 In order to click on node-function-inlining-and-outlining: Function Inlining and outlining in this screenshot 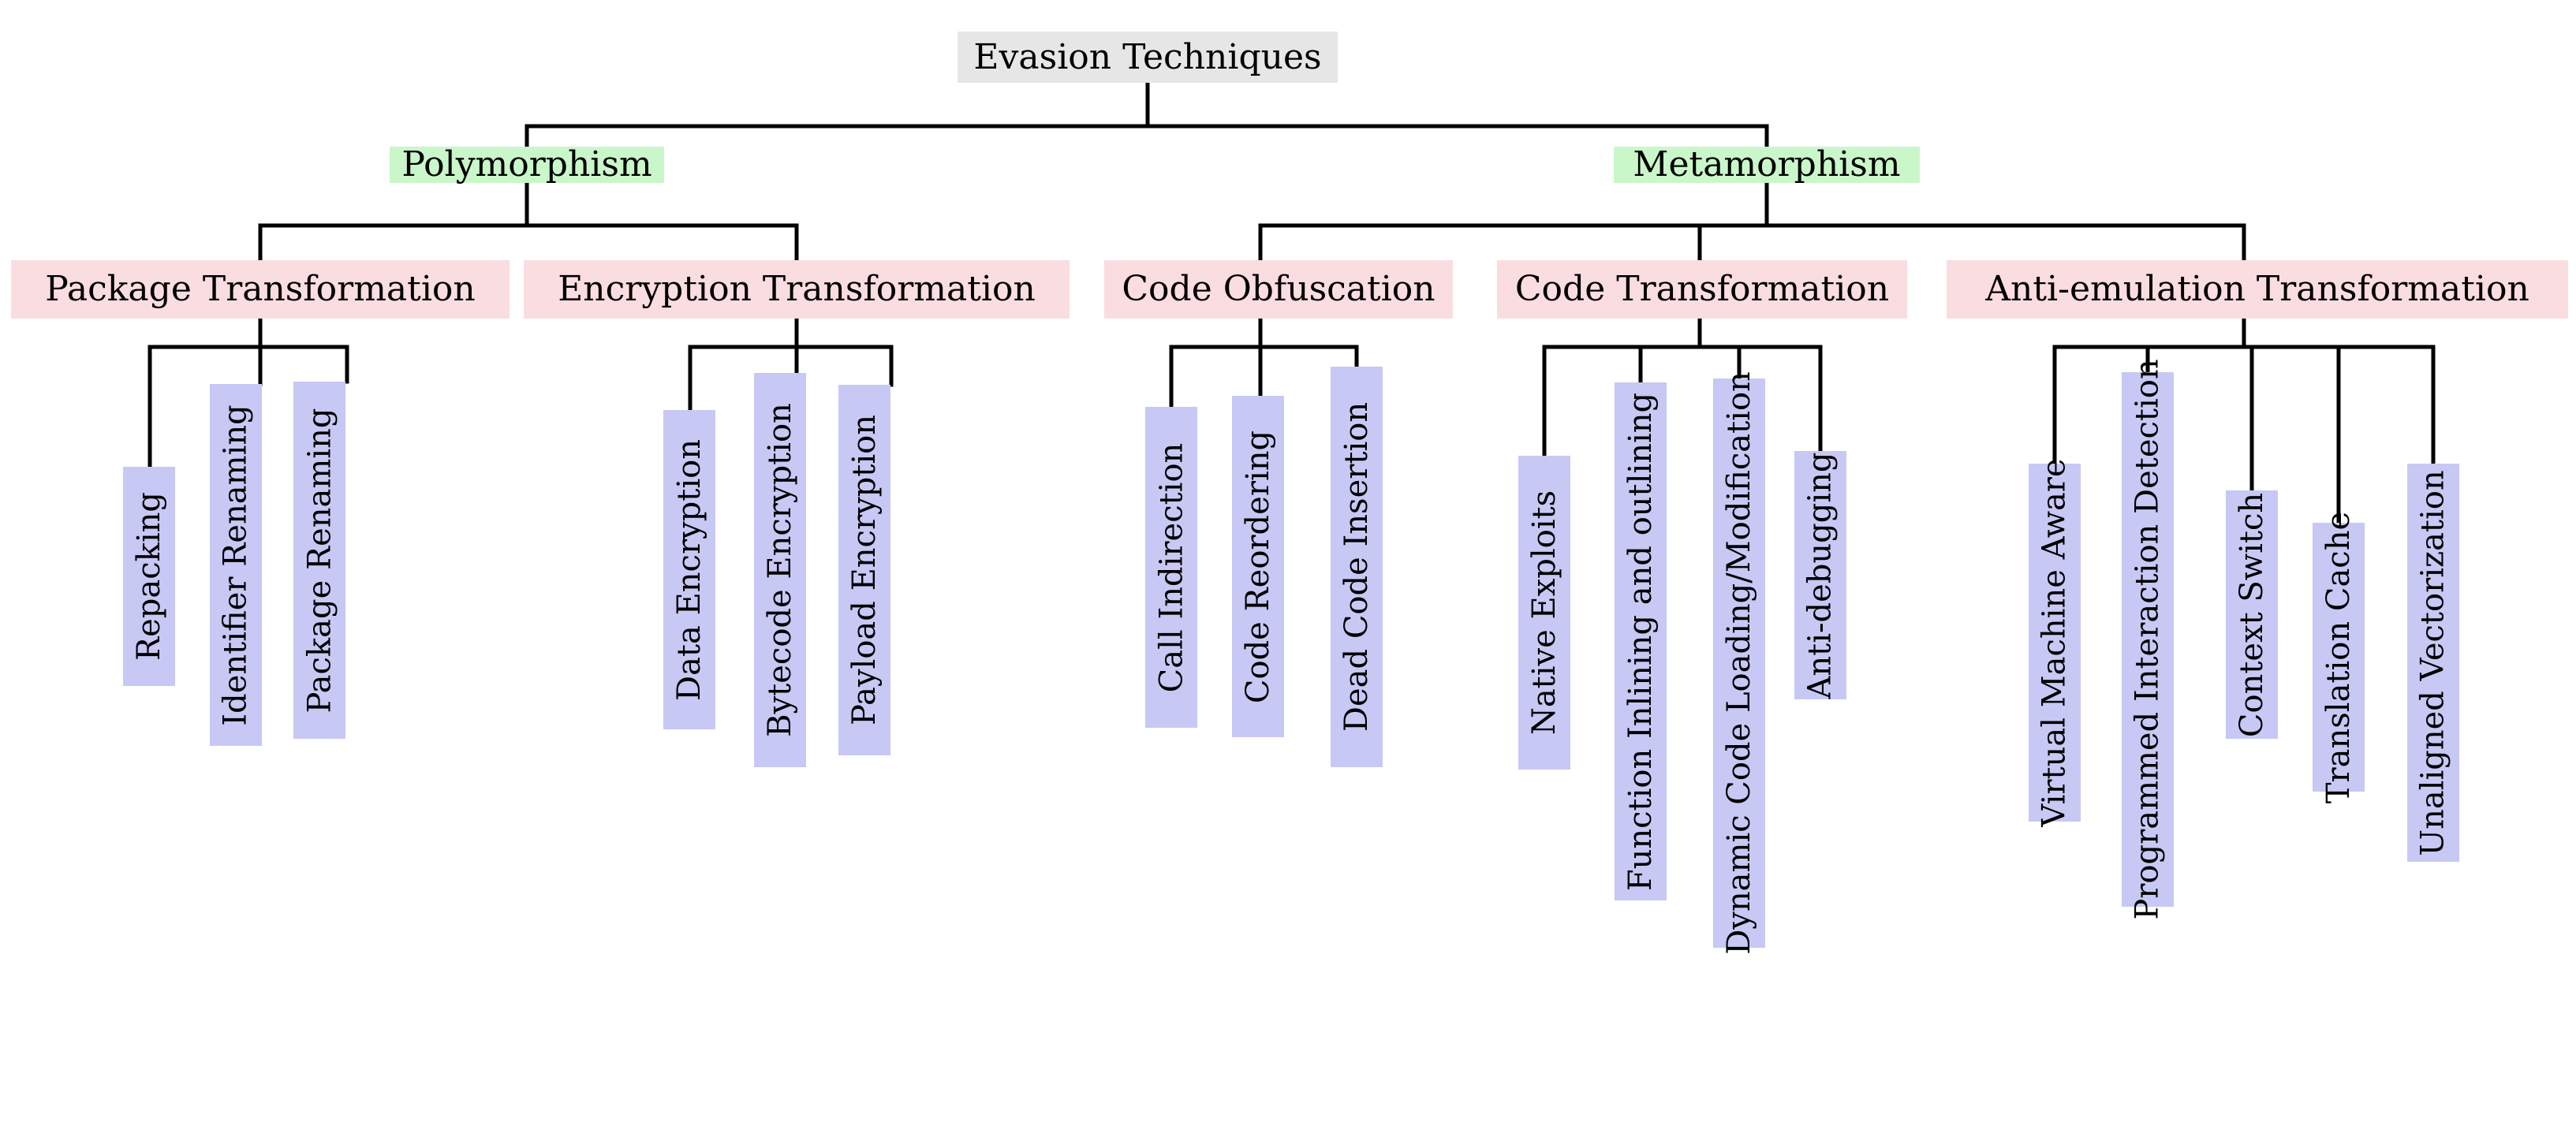, I will do `click(1641, 641)`.